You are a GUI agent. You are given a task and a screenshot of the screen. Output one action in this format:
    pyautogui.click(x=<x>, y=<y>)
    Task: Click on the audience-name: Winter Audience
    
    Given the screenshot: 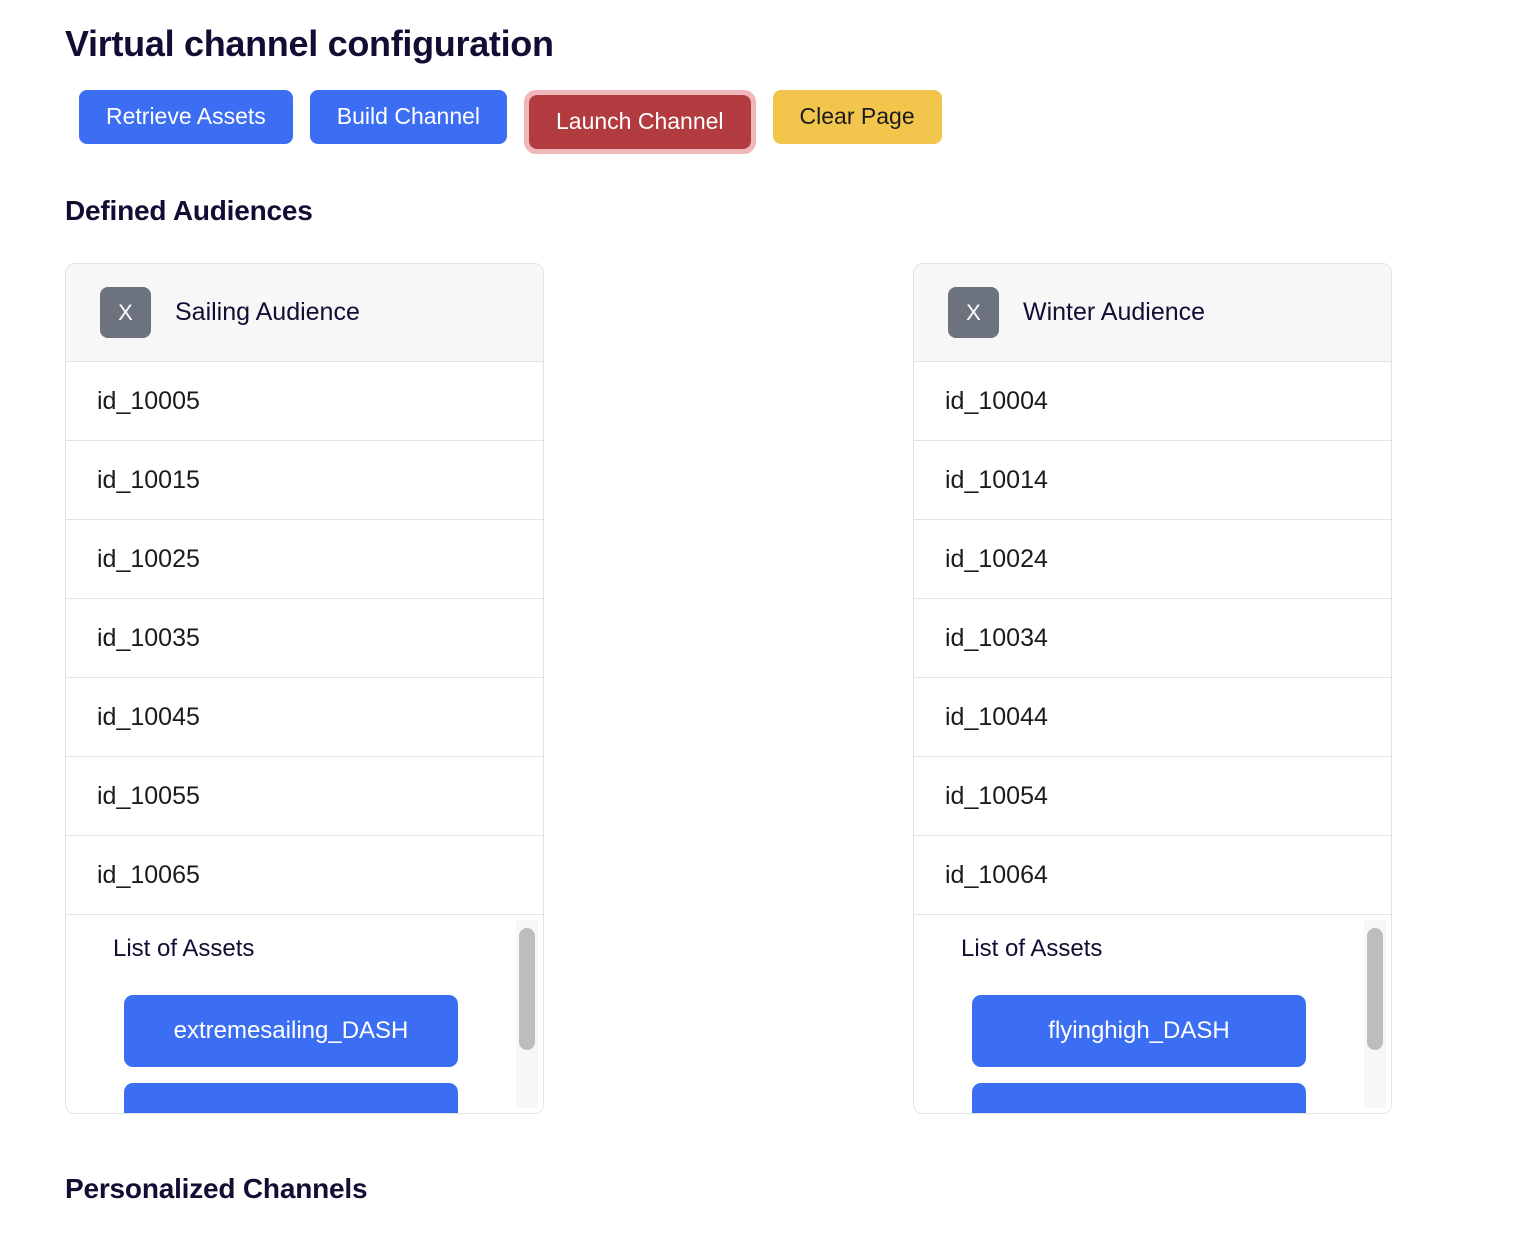 What is the action you would take?
    pyautogui.click(x=1114, y=312)
    